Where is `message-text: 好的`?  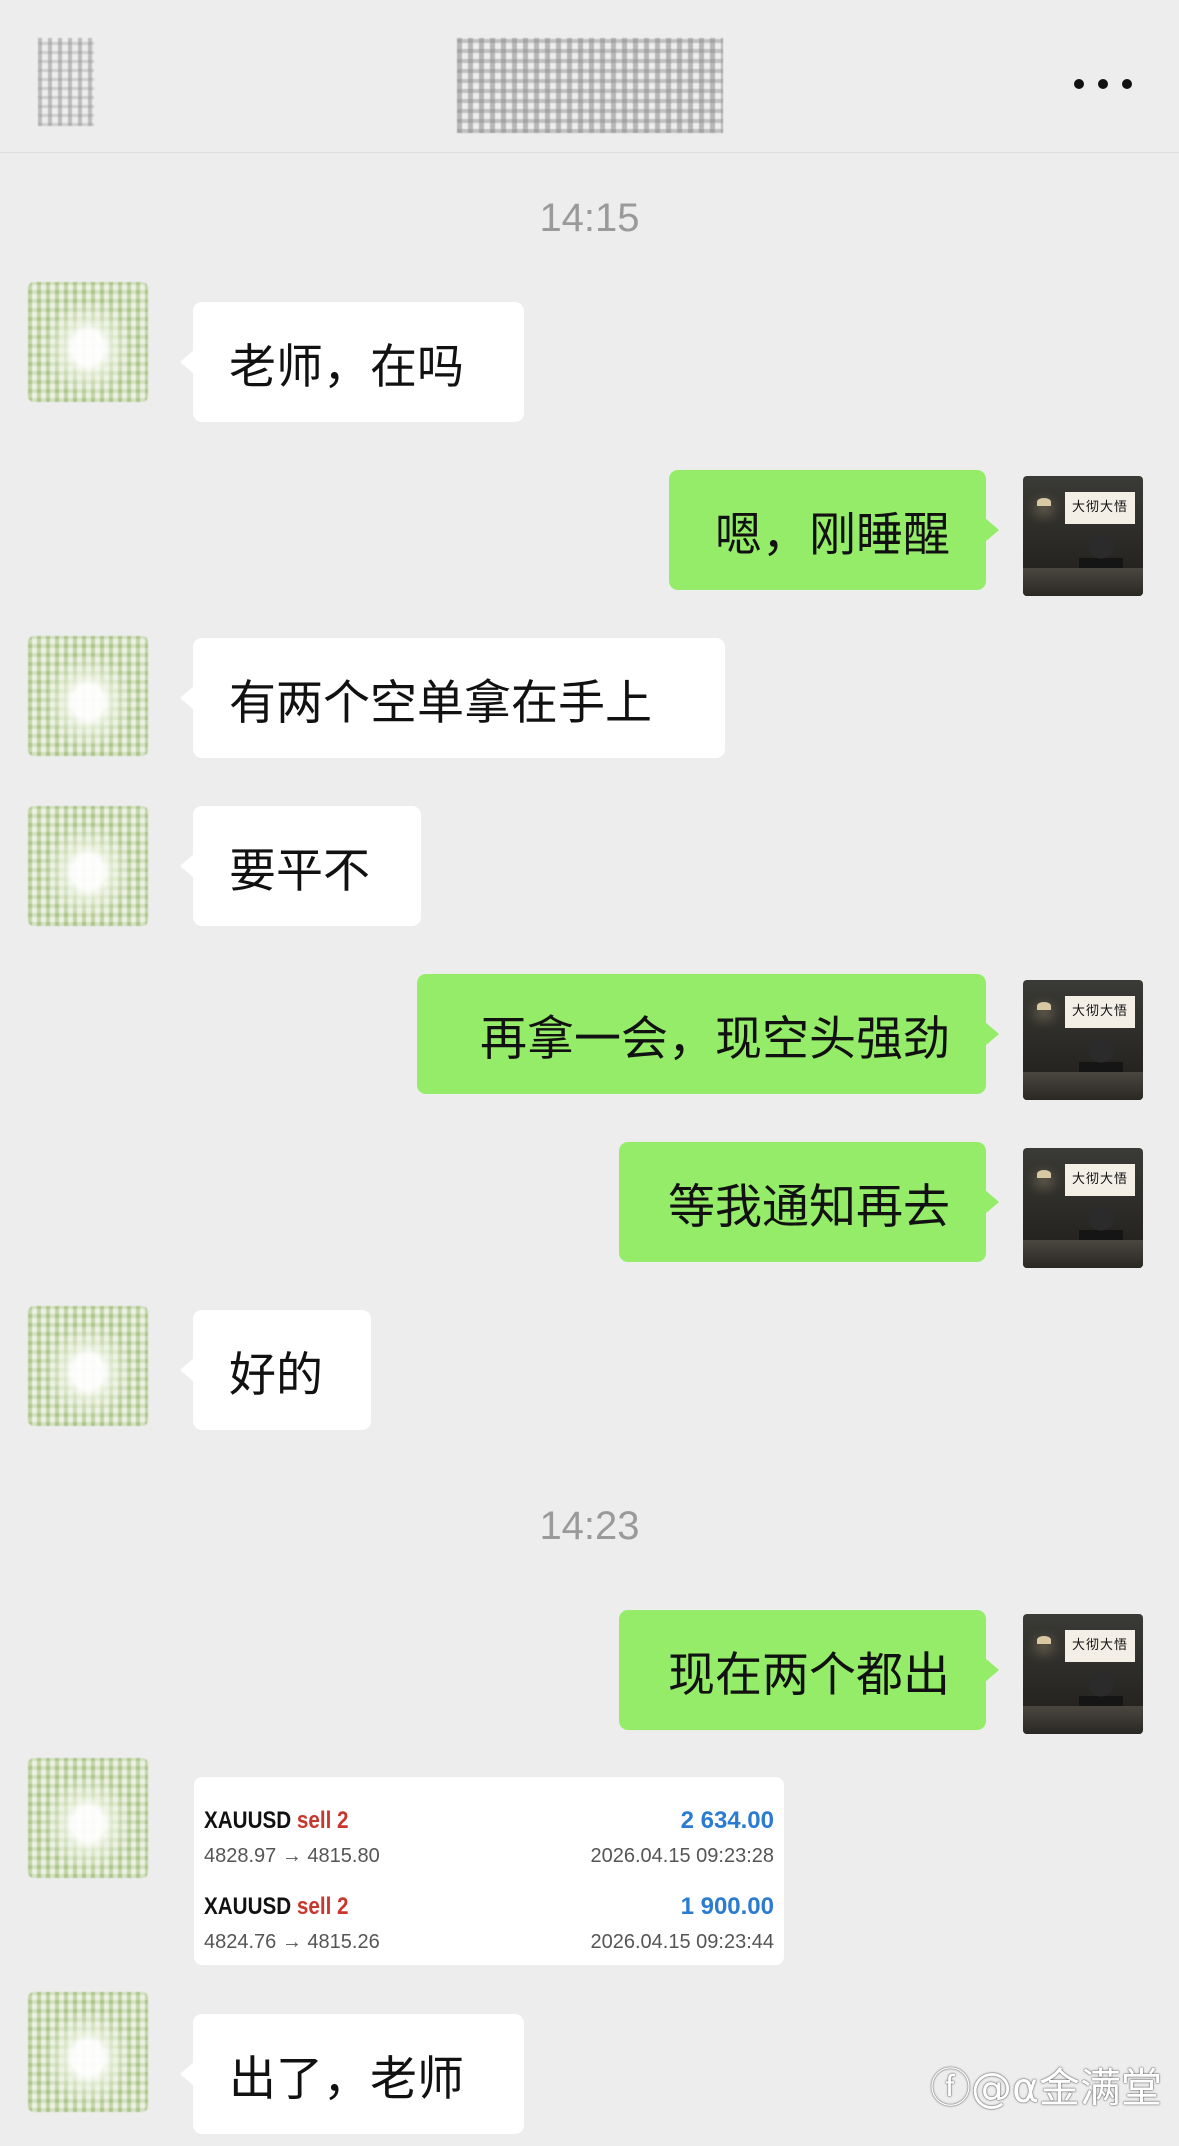 message-text: 好的 is located at coordinates (276, 1375).